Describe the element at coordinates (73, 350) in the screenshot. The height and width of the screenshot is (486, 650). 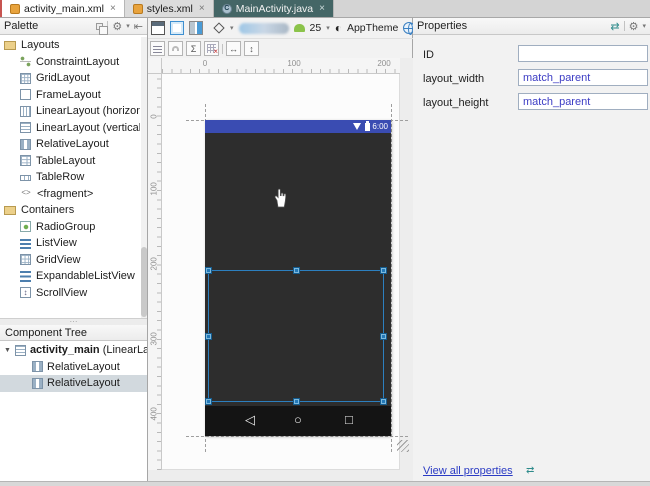
I see `tree-row-activity-main: ▼ activity_main (LinearLay` at that location.